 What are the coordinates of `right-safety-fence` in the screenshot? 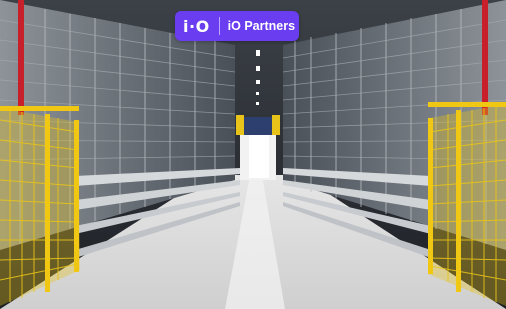 It's located at (467, 204).